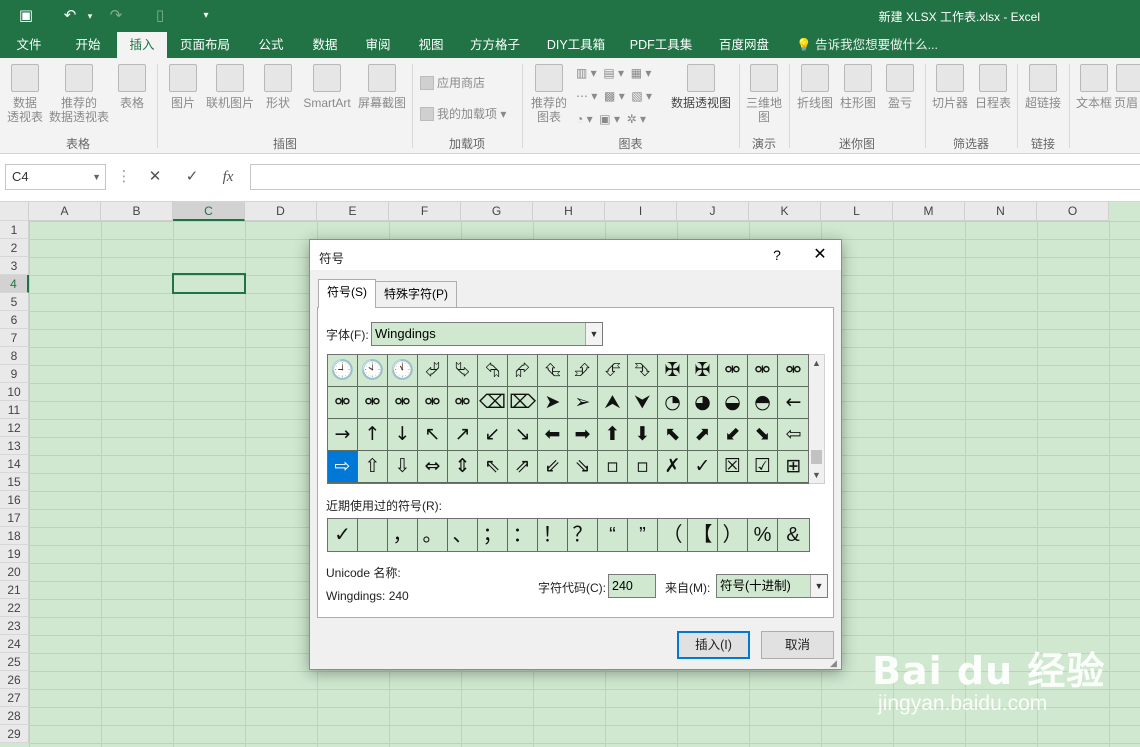 The image size is (1140, 747). Describe the element at coordinates (613, 403) in the screenshot. I see `symbol-cell: ⮝` at that location.